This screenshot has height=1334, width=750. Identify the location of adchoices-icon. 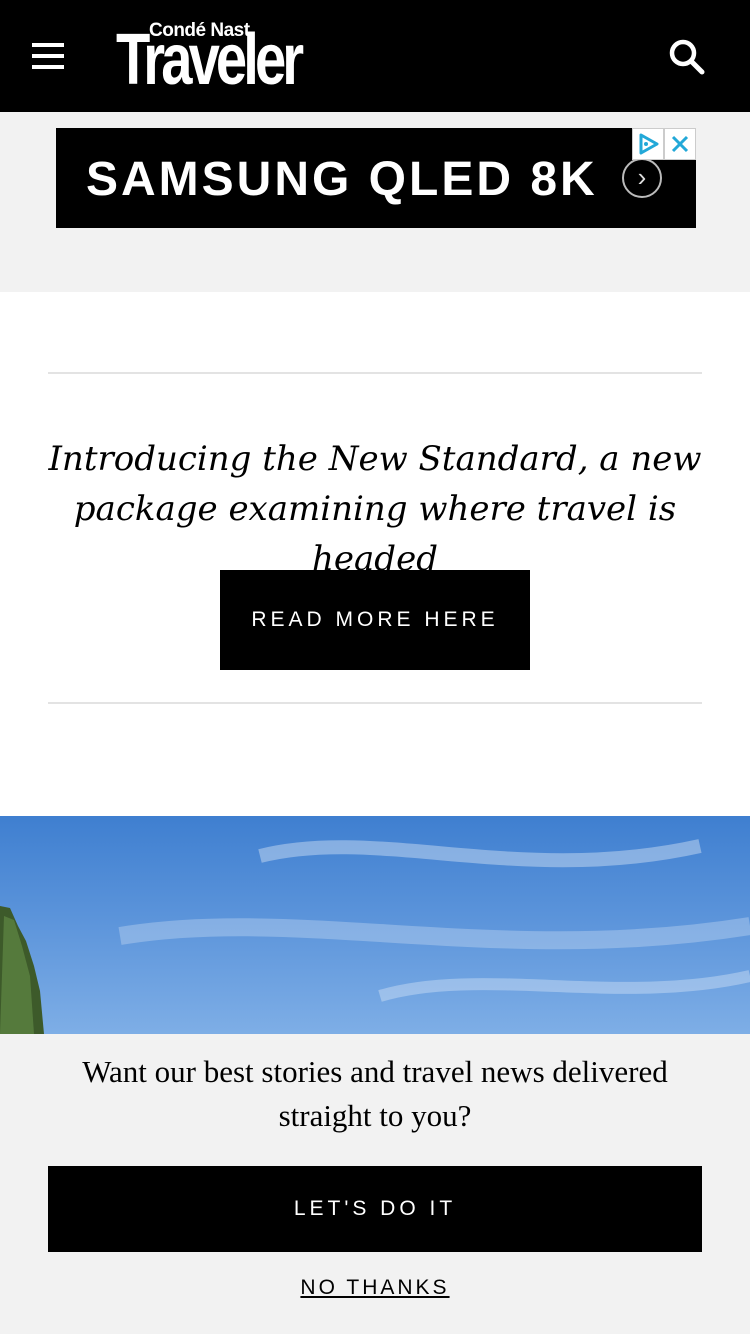
(648, 144).